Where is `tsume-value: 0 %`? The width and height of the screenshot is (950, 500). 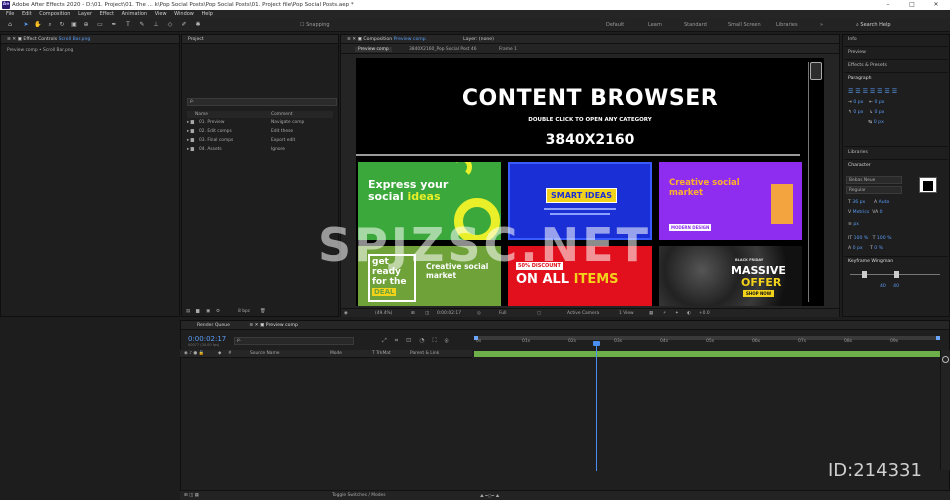 tsume-value: 0 % is located at coordinates (878, 248).